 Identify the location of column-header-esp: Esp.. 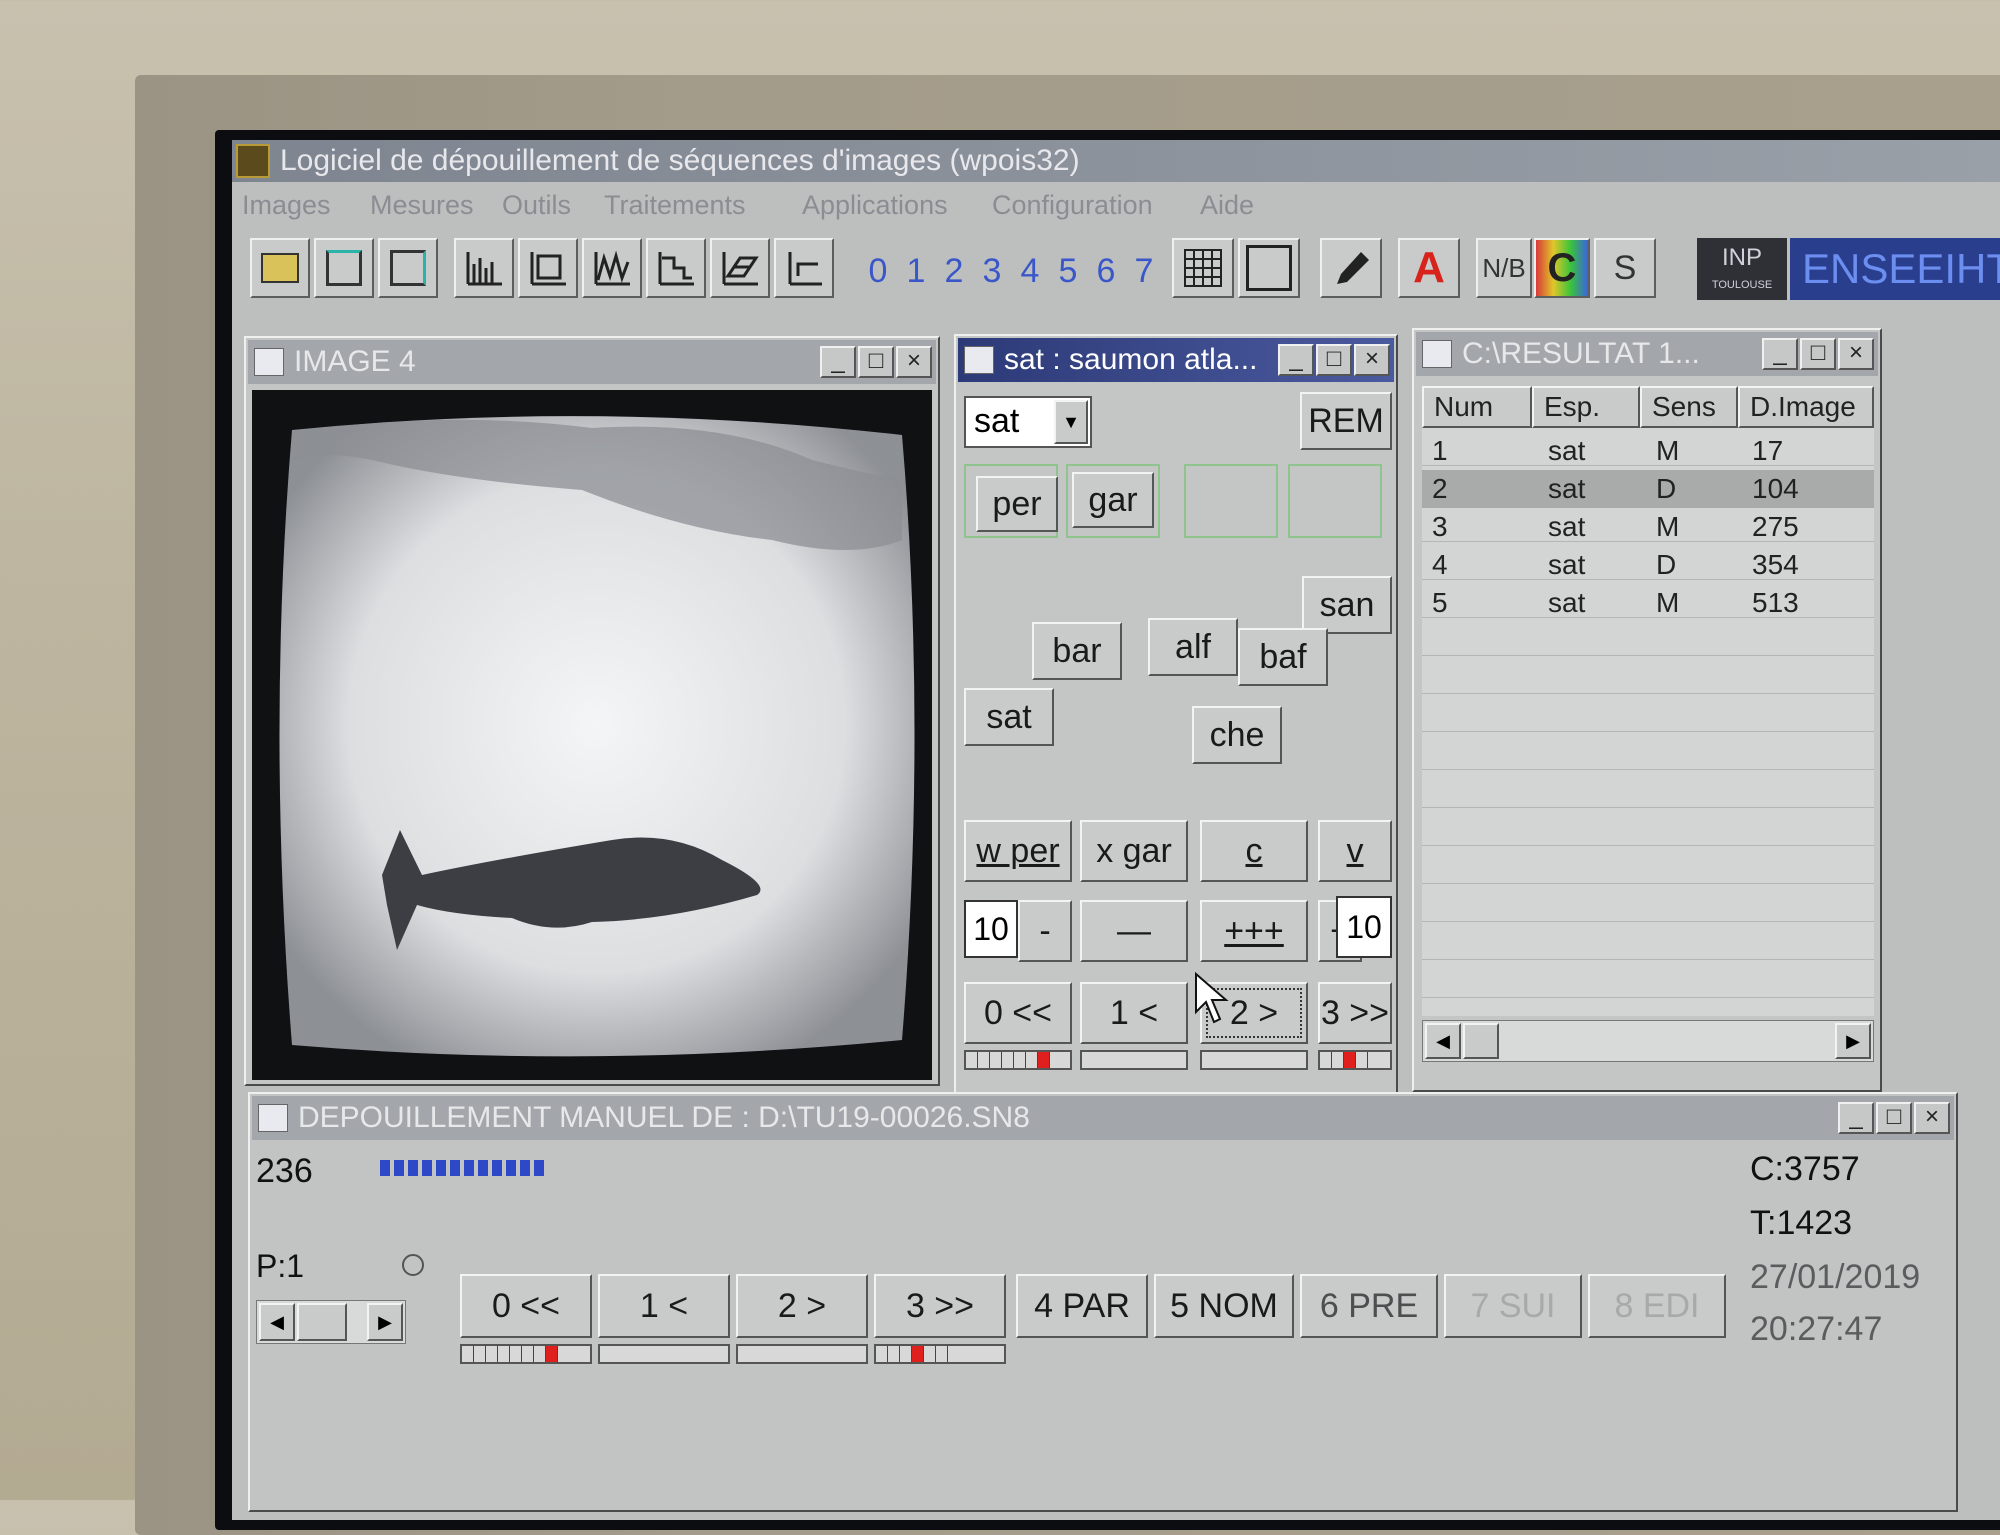
(1586, 407).